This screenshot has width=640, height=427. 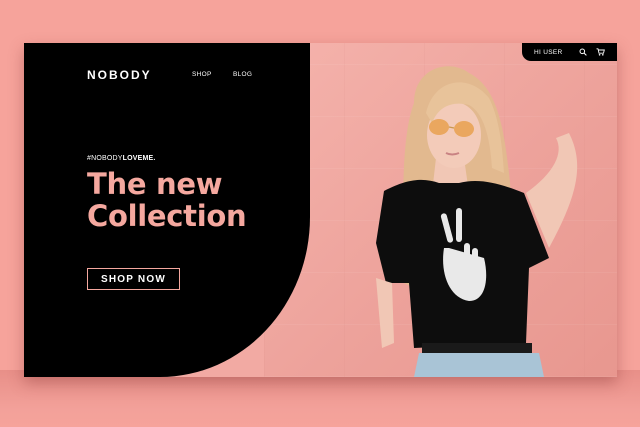 I want to click on user-greeting: HI USER, so click(x=548, y=52).